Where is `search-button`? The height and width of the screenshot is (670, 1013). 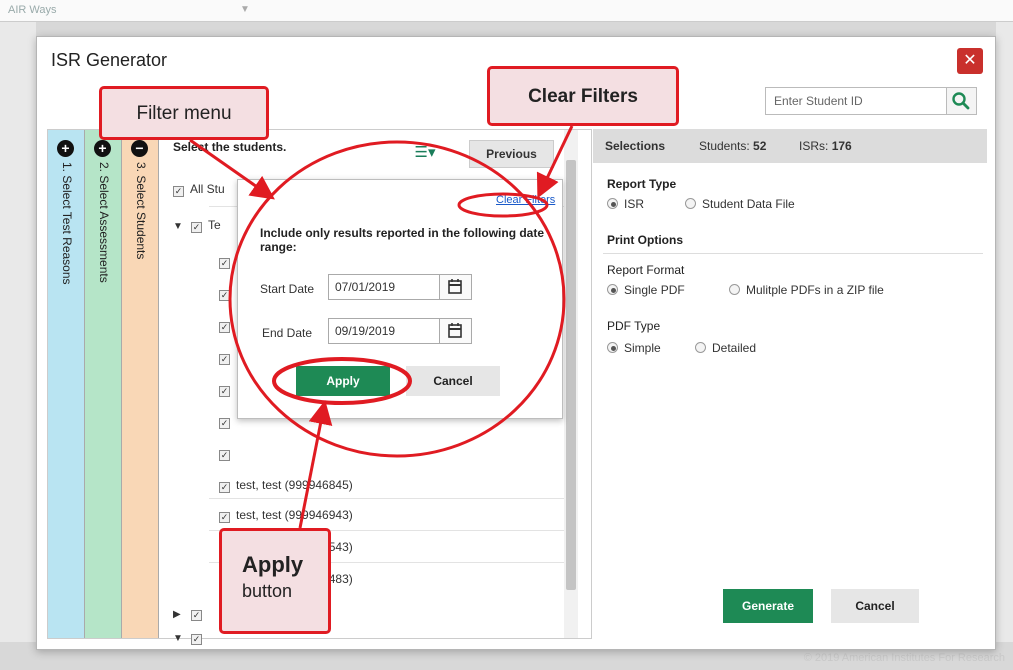
search-button is located at coordinates (962, 101).